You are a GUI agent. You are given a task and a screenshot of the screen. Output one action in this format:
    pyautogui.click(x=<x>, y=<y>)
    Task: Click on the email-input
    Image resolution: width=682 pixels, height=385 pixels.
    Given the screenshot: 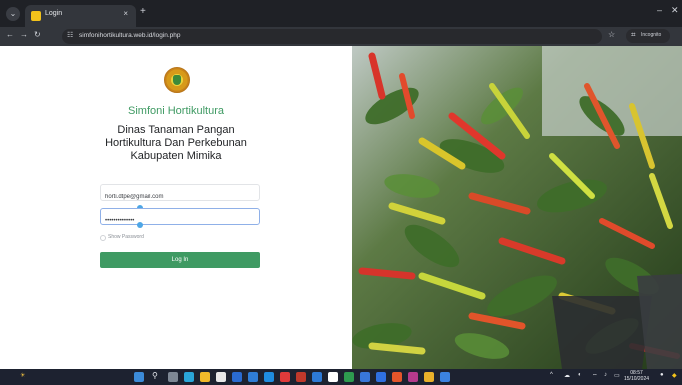 What is the action you would take?
    pyautogui.click(x=180, y=197)
    